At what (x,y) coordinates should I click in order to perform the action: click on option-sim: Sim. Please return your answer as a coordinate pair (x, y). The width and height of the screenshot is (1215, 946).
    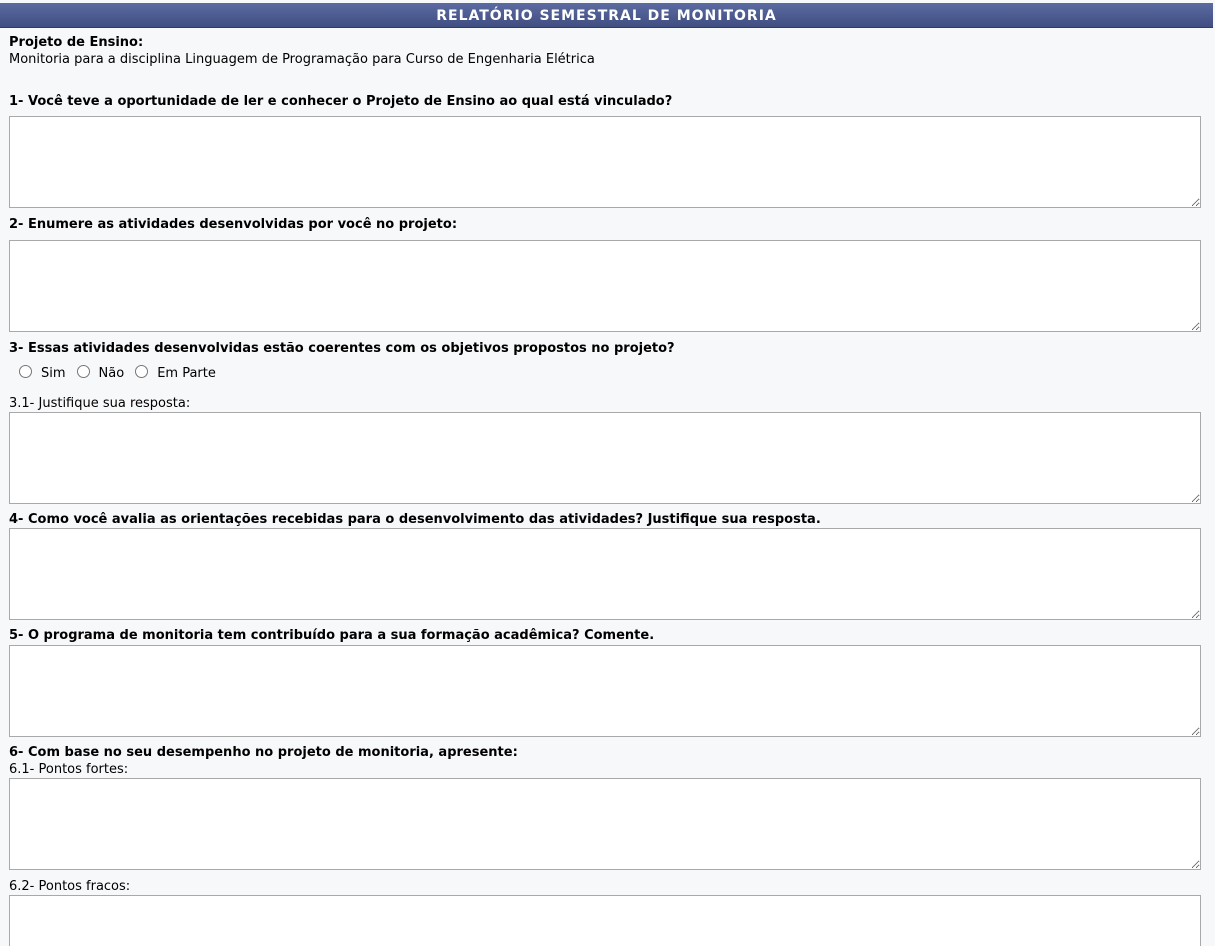
    Looking at the image, I should click on (42, 372).